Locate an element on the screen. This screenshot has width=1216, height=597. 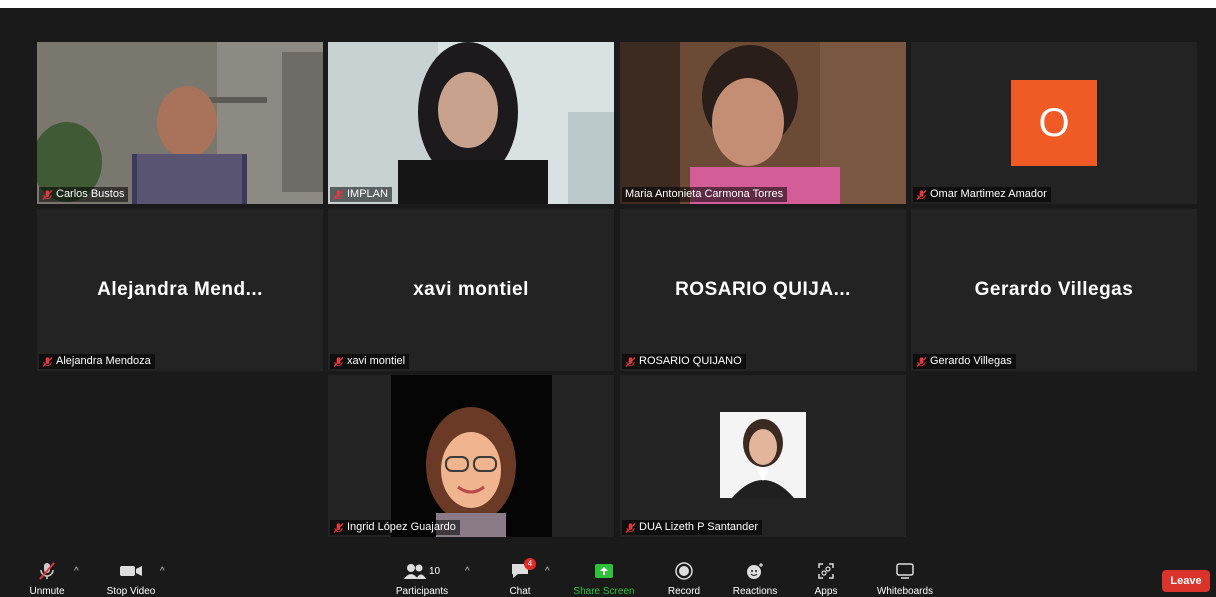
apps-icon is located at coordinates (826, 571).